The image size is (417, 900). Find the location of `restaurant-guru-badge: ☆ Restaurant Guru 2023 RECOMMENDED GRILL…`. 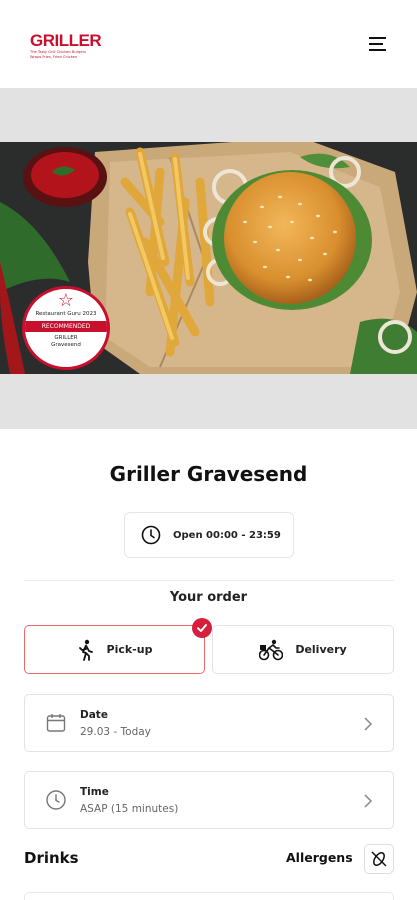

restaurant-guru-badge: ☆ Restaurant Guru 2023 RECOMMENDED GRILL… is located at coordinates (66, 328).